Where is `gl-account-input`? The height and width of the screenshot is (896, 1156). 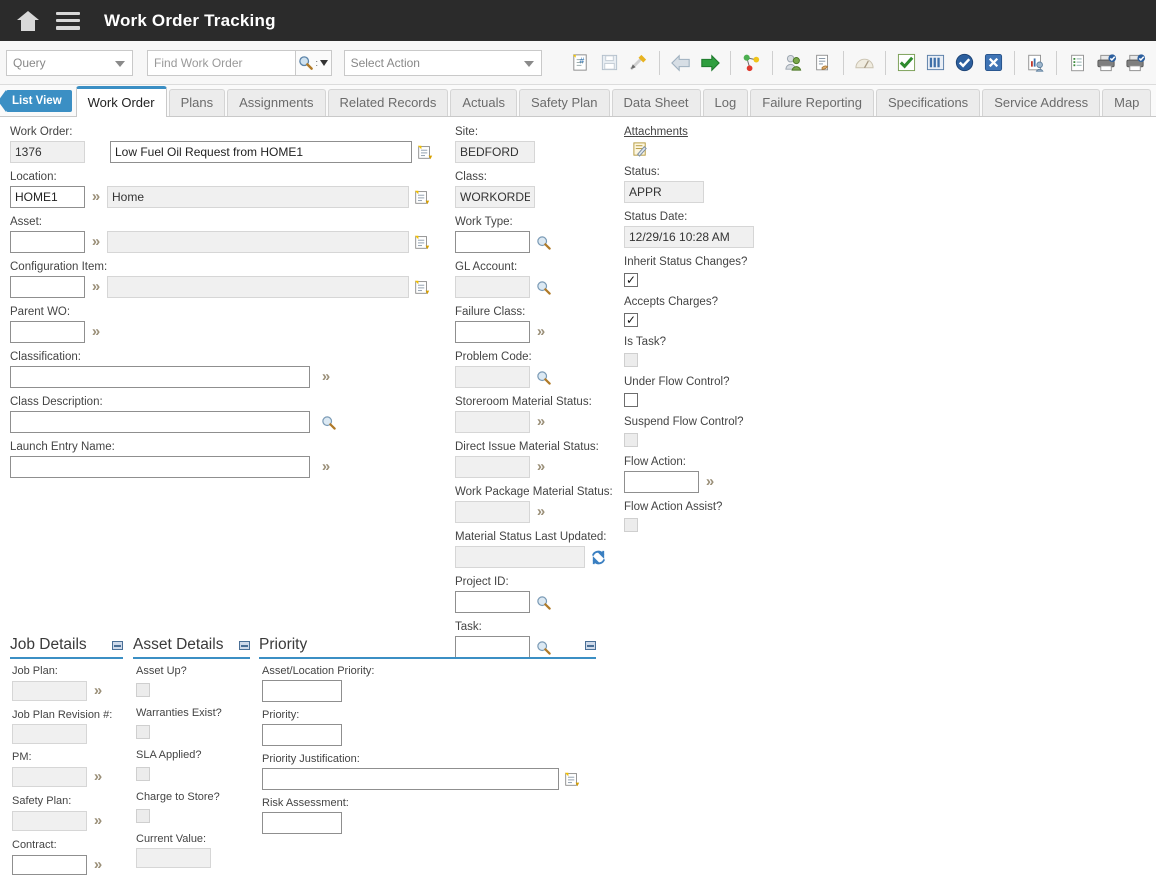
gl-account-input is located at coordinates (492, 287).